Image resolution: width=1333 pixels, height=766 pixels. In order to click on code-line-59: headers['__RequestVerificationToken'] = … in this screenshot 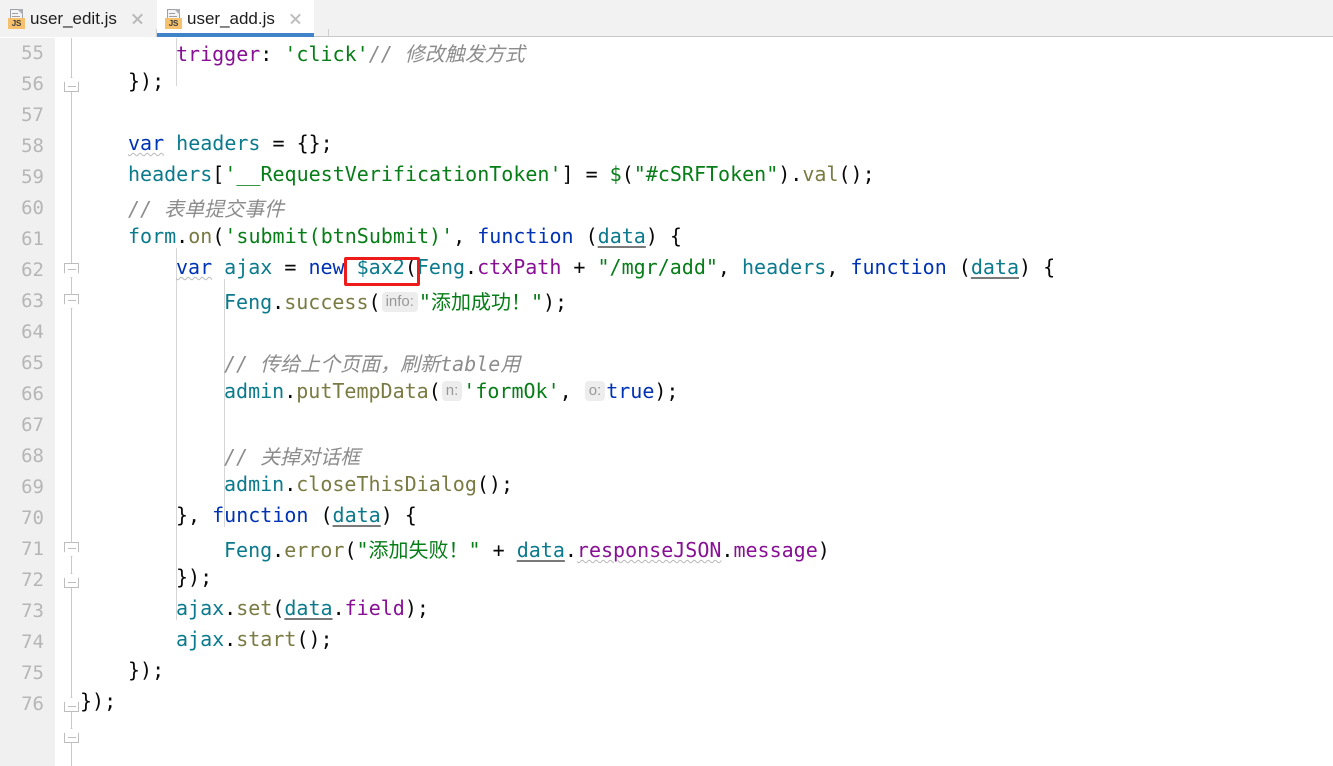, I will do `click(501, 174)`.